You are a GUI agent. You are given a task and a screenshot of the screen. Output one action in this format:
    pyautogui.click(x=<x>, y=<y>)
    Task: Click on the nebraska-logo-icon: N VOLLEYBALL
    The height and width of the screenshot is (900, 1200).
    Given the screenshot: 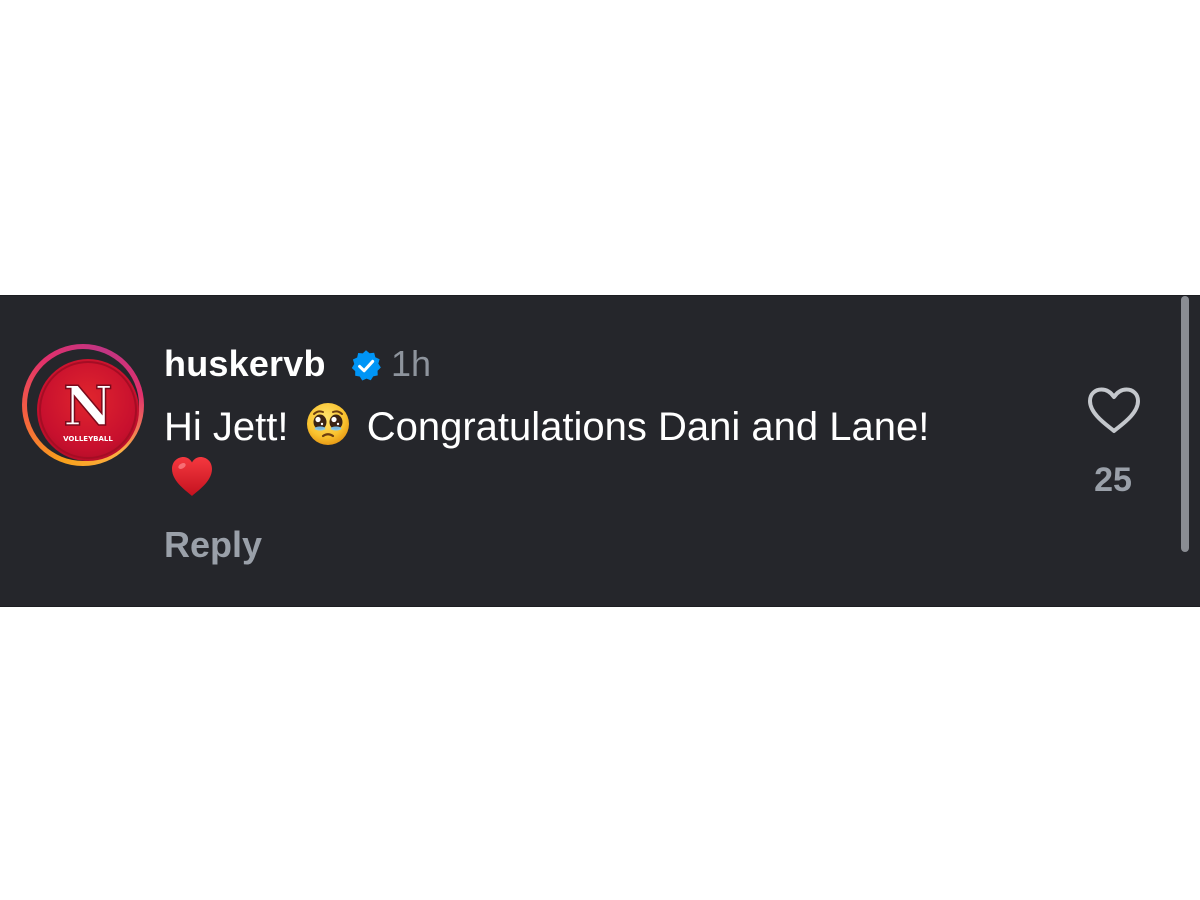 What is the action you would take?
    pyautogui.click(x=88, y=410)
    